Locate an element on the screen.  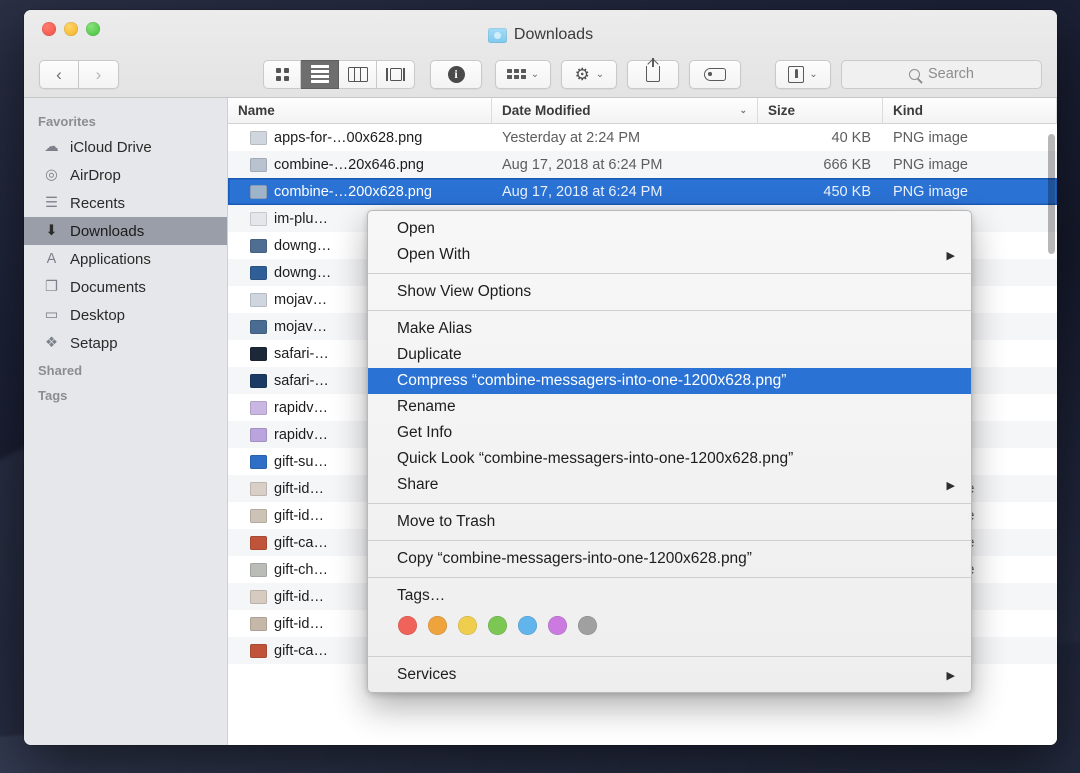
toolbar: ‹ › i ⌄ ⚙ ⌄ ⌄ Search is located at coordinates (540, 74).